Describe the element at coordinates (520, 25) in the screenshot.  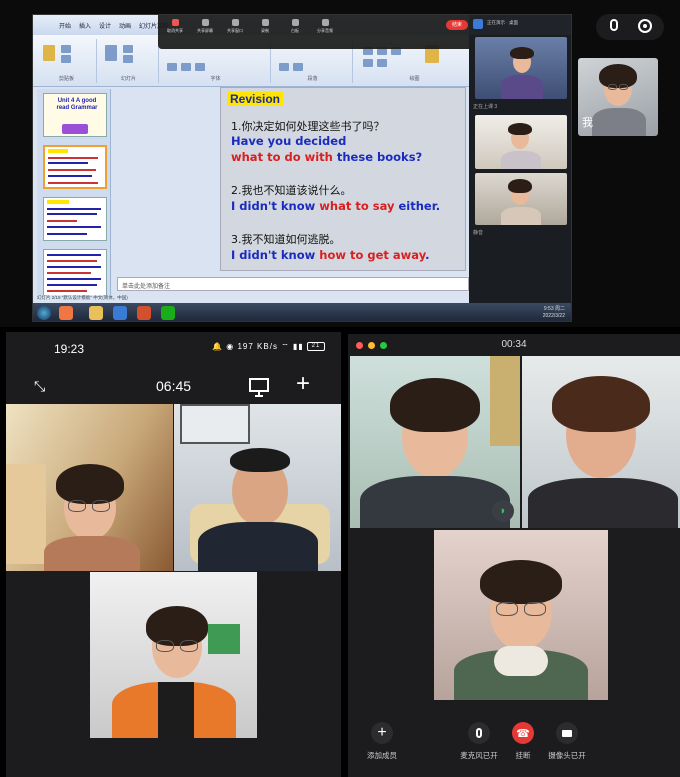
I see `meeting-panel-header: 正在演示 · 桌面` at that location.